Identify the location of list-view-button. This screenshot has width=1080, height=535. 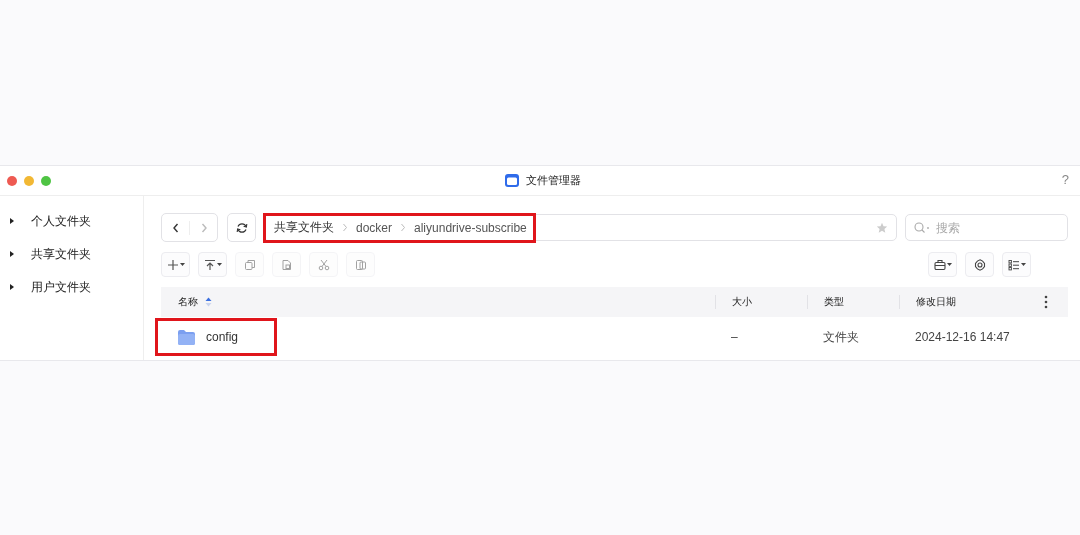
(1016, 264).